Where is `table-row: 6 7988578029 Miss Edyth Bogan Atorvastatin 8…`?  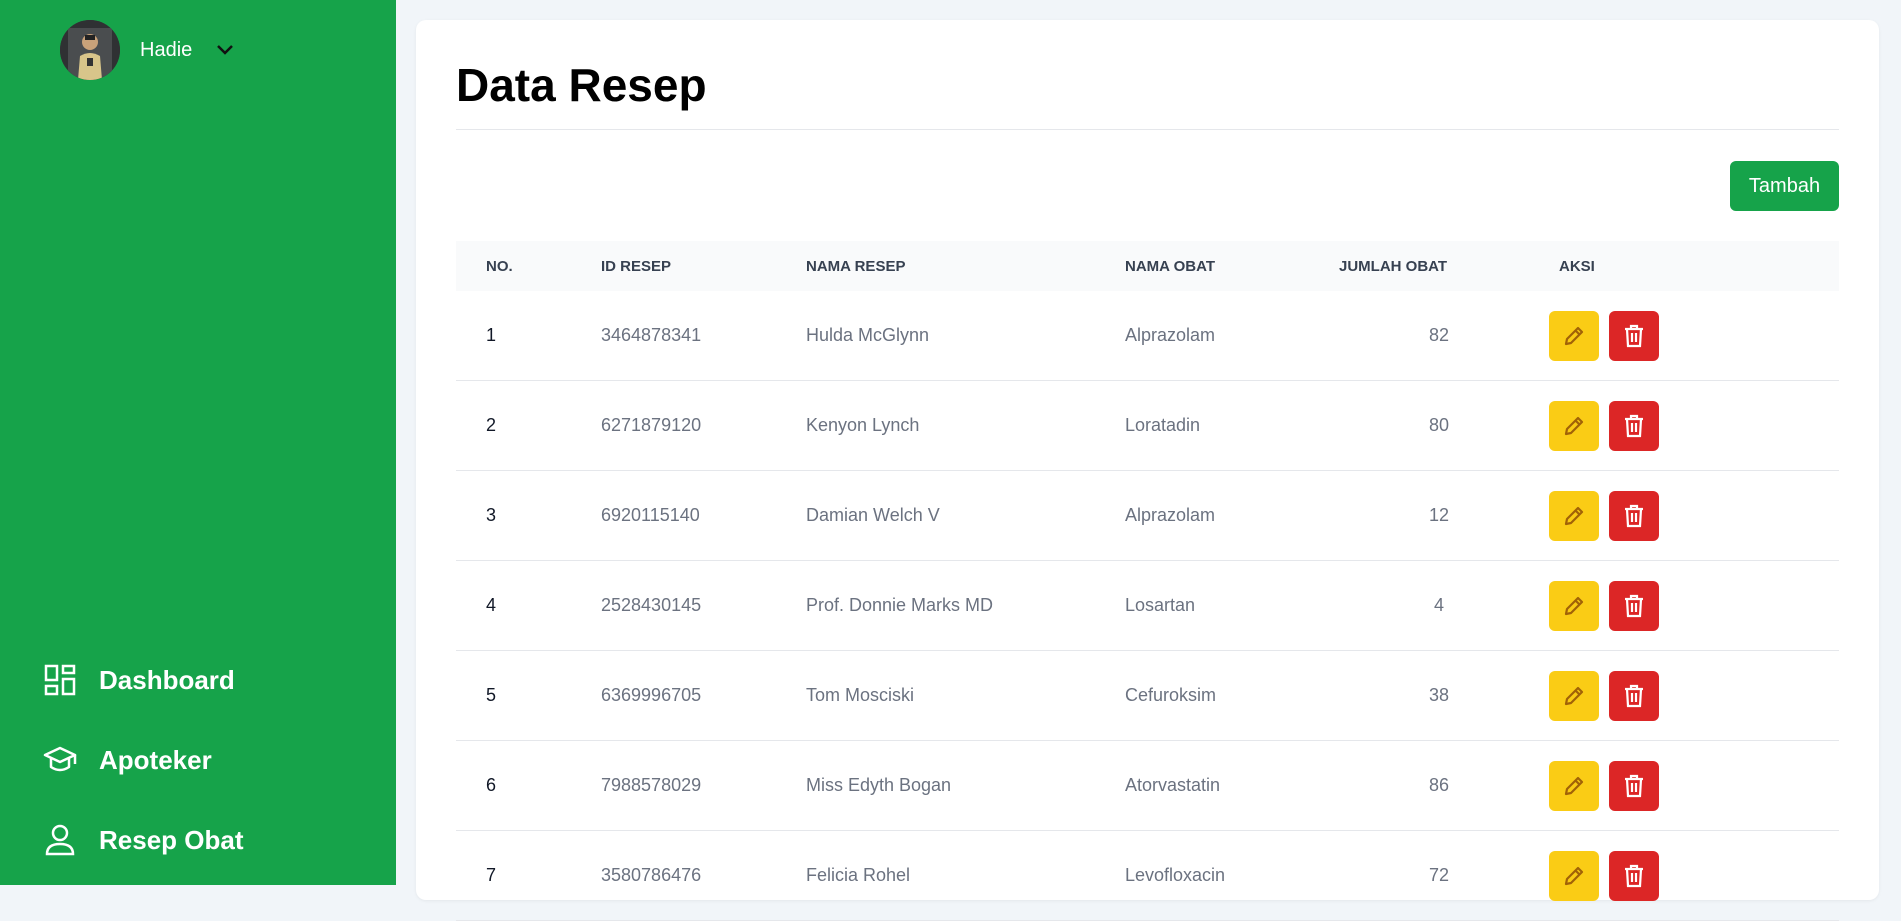
table-row: 6 7988578029 Miss Edyth Bogan Atorvastatin 8… is located at coordinates (1147, 786).